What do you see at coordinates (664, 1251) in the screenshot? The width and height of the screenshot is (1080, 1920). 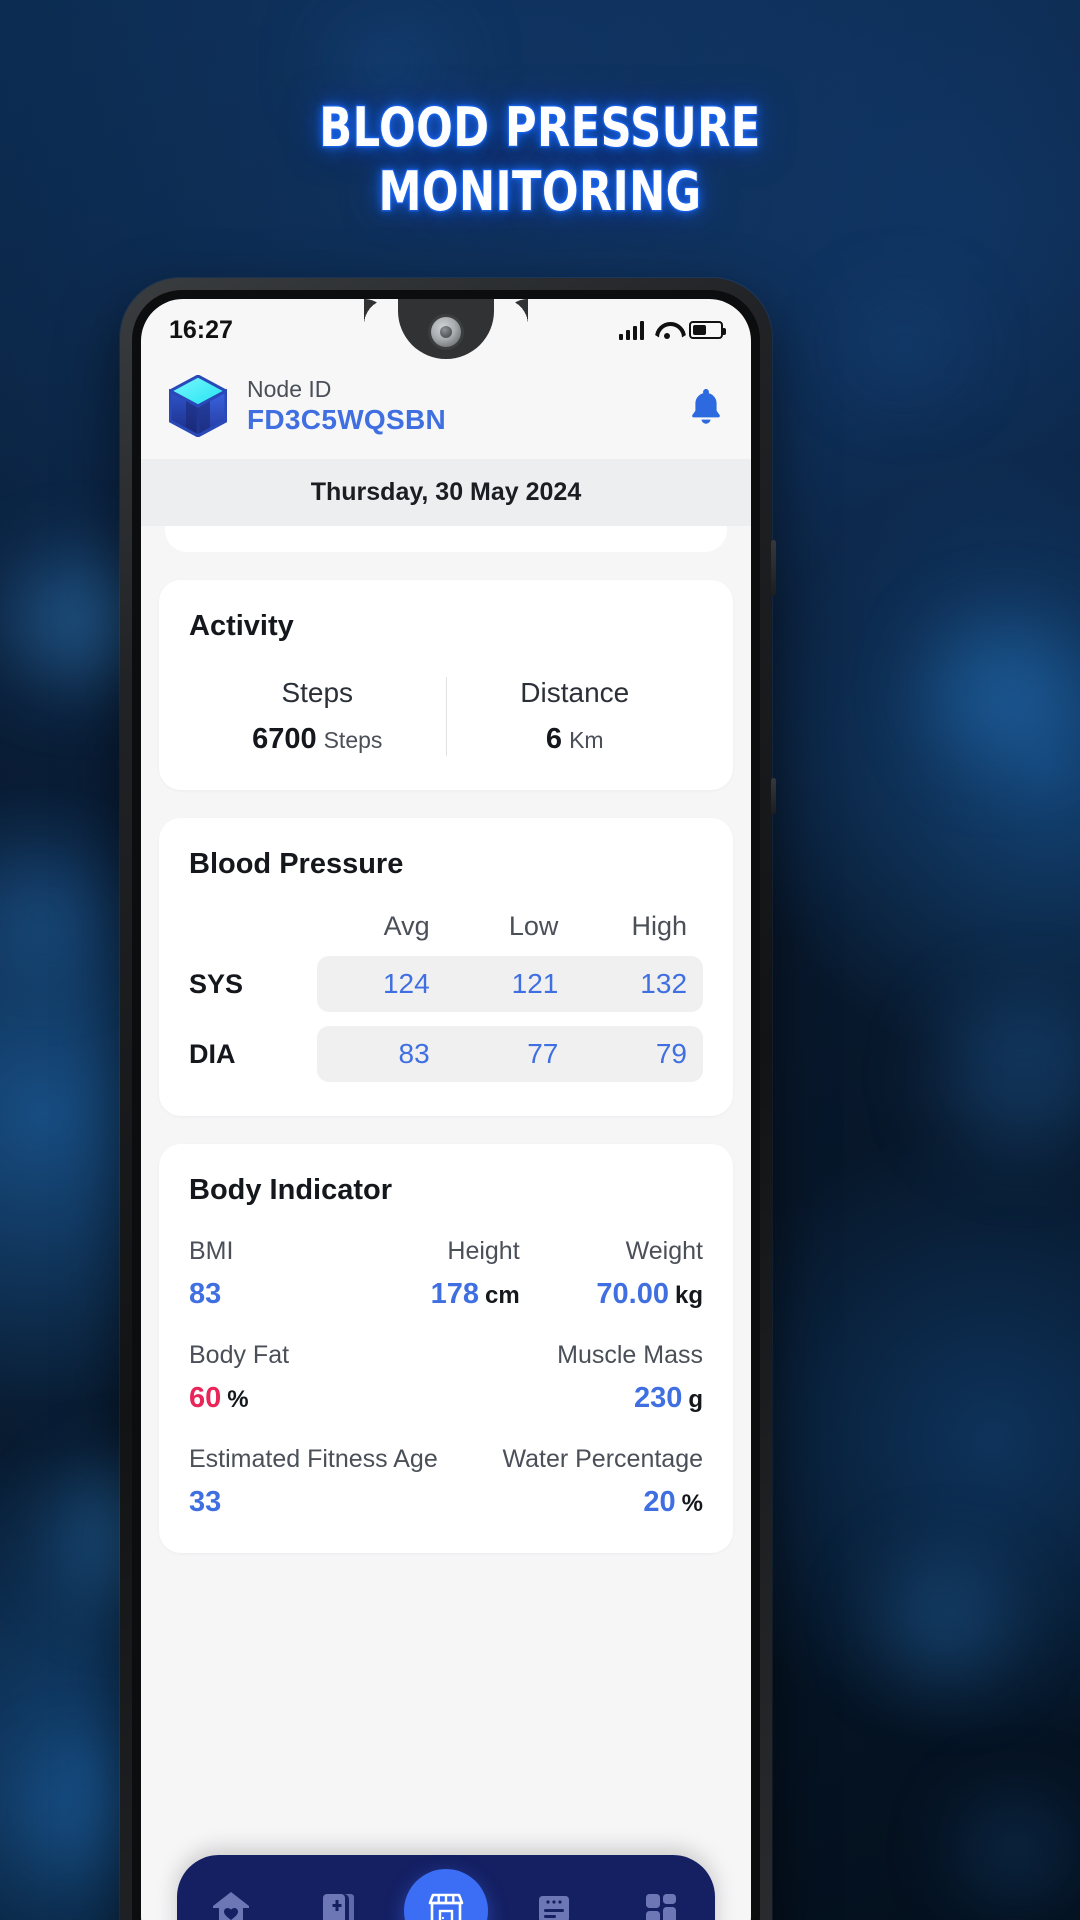 I see `weight-label: Weight` at bounding box center [664, 1251].